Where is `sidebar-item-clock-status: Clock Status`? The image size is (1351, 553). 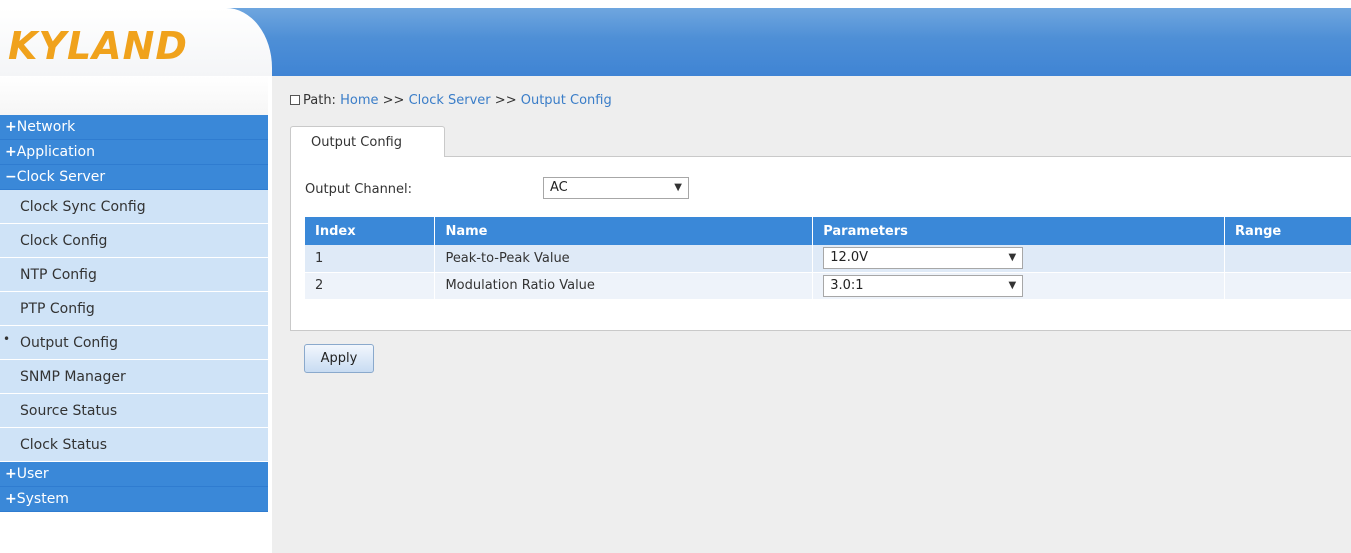 sidebar-item-clock-status: Clock Status is located at coordinates (134, 445).